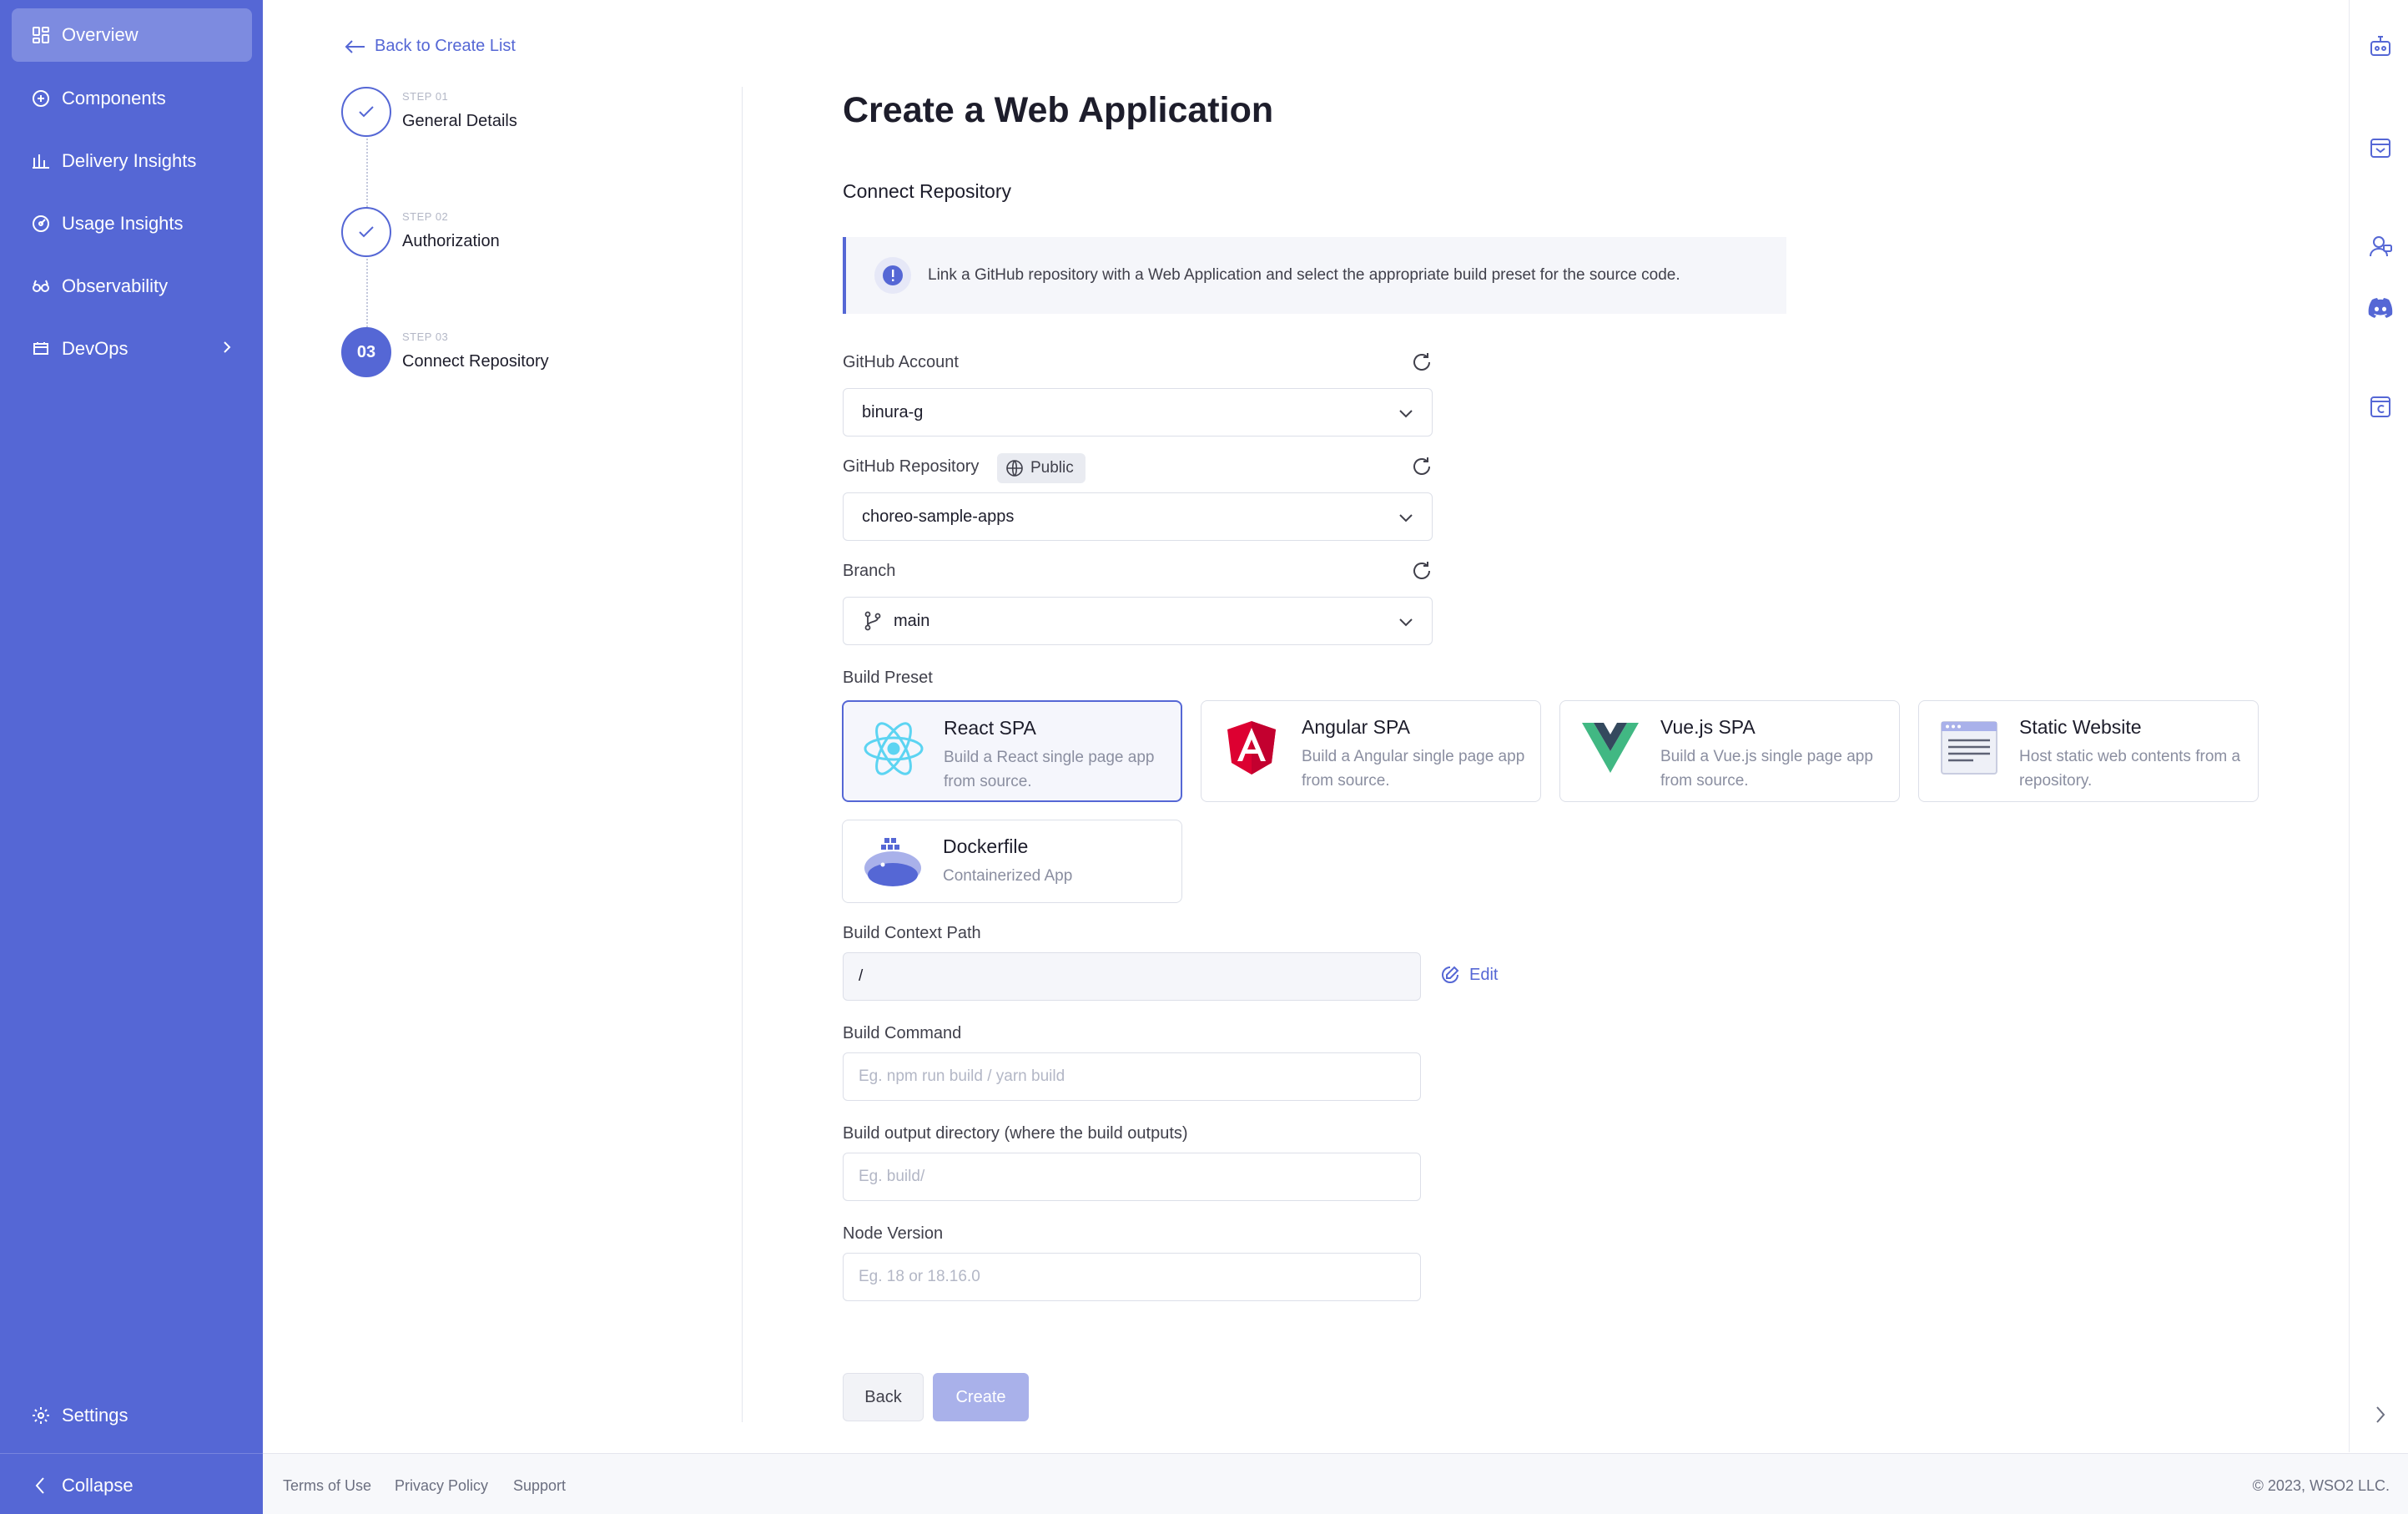 The image size is (2408, 1514). What do you see at coordinates (41, 286) in the screenshot?
I see `observability-icon` at bounding box center [41, 286].